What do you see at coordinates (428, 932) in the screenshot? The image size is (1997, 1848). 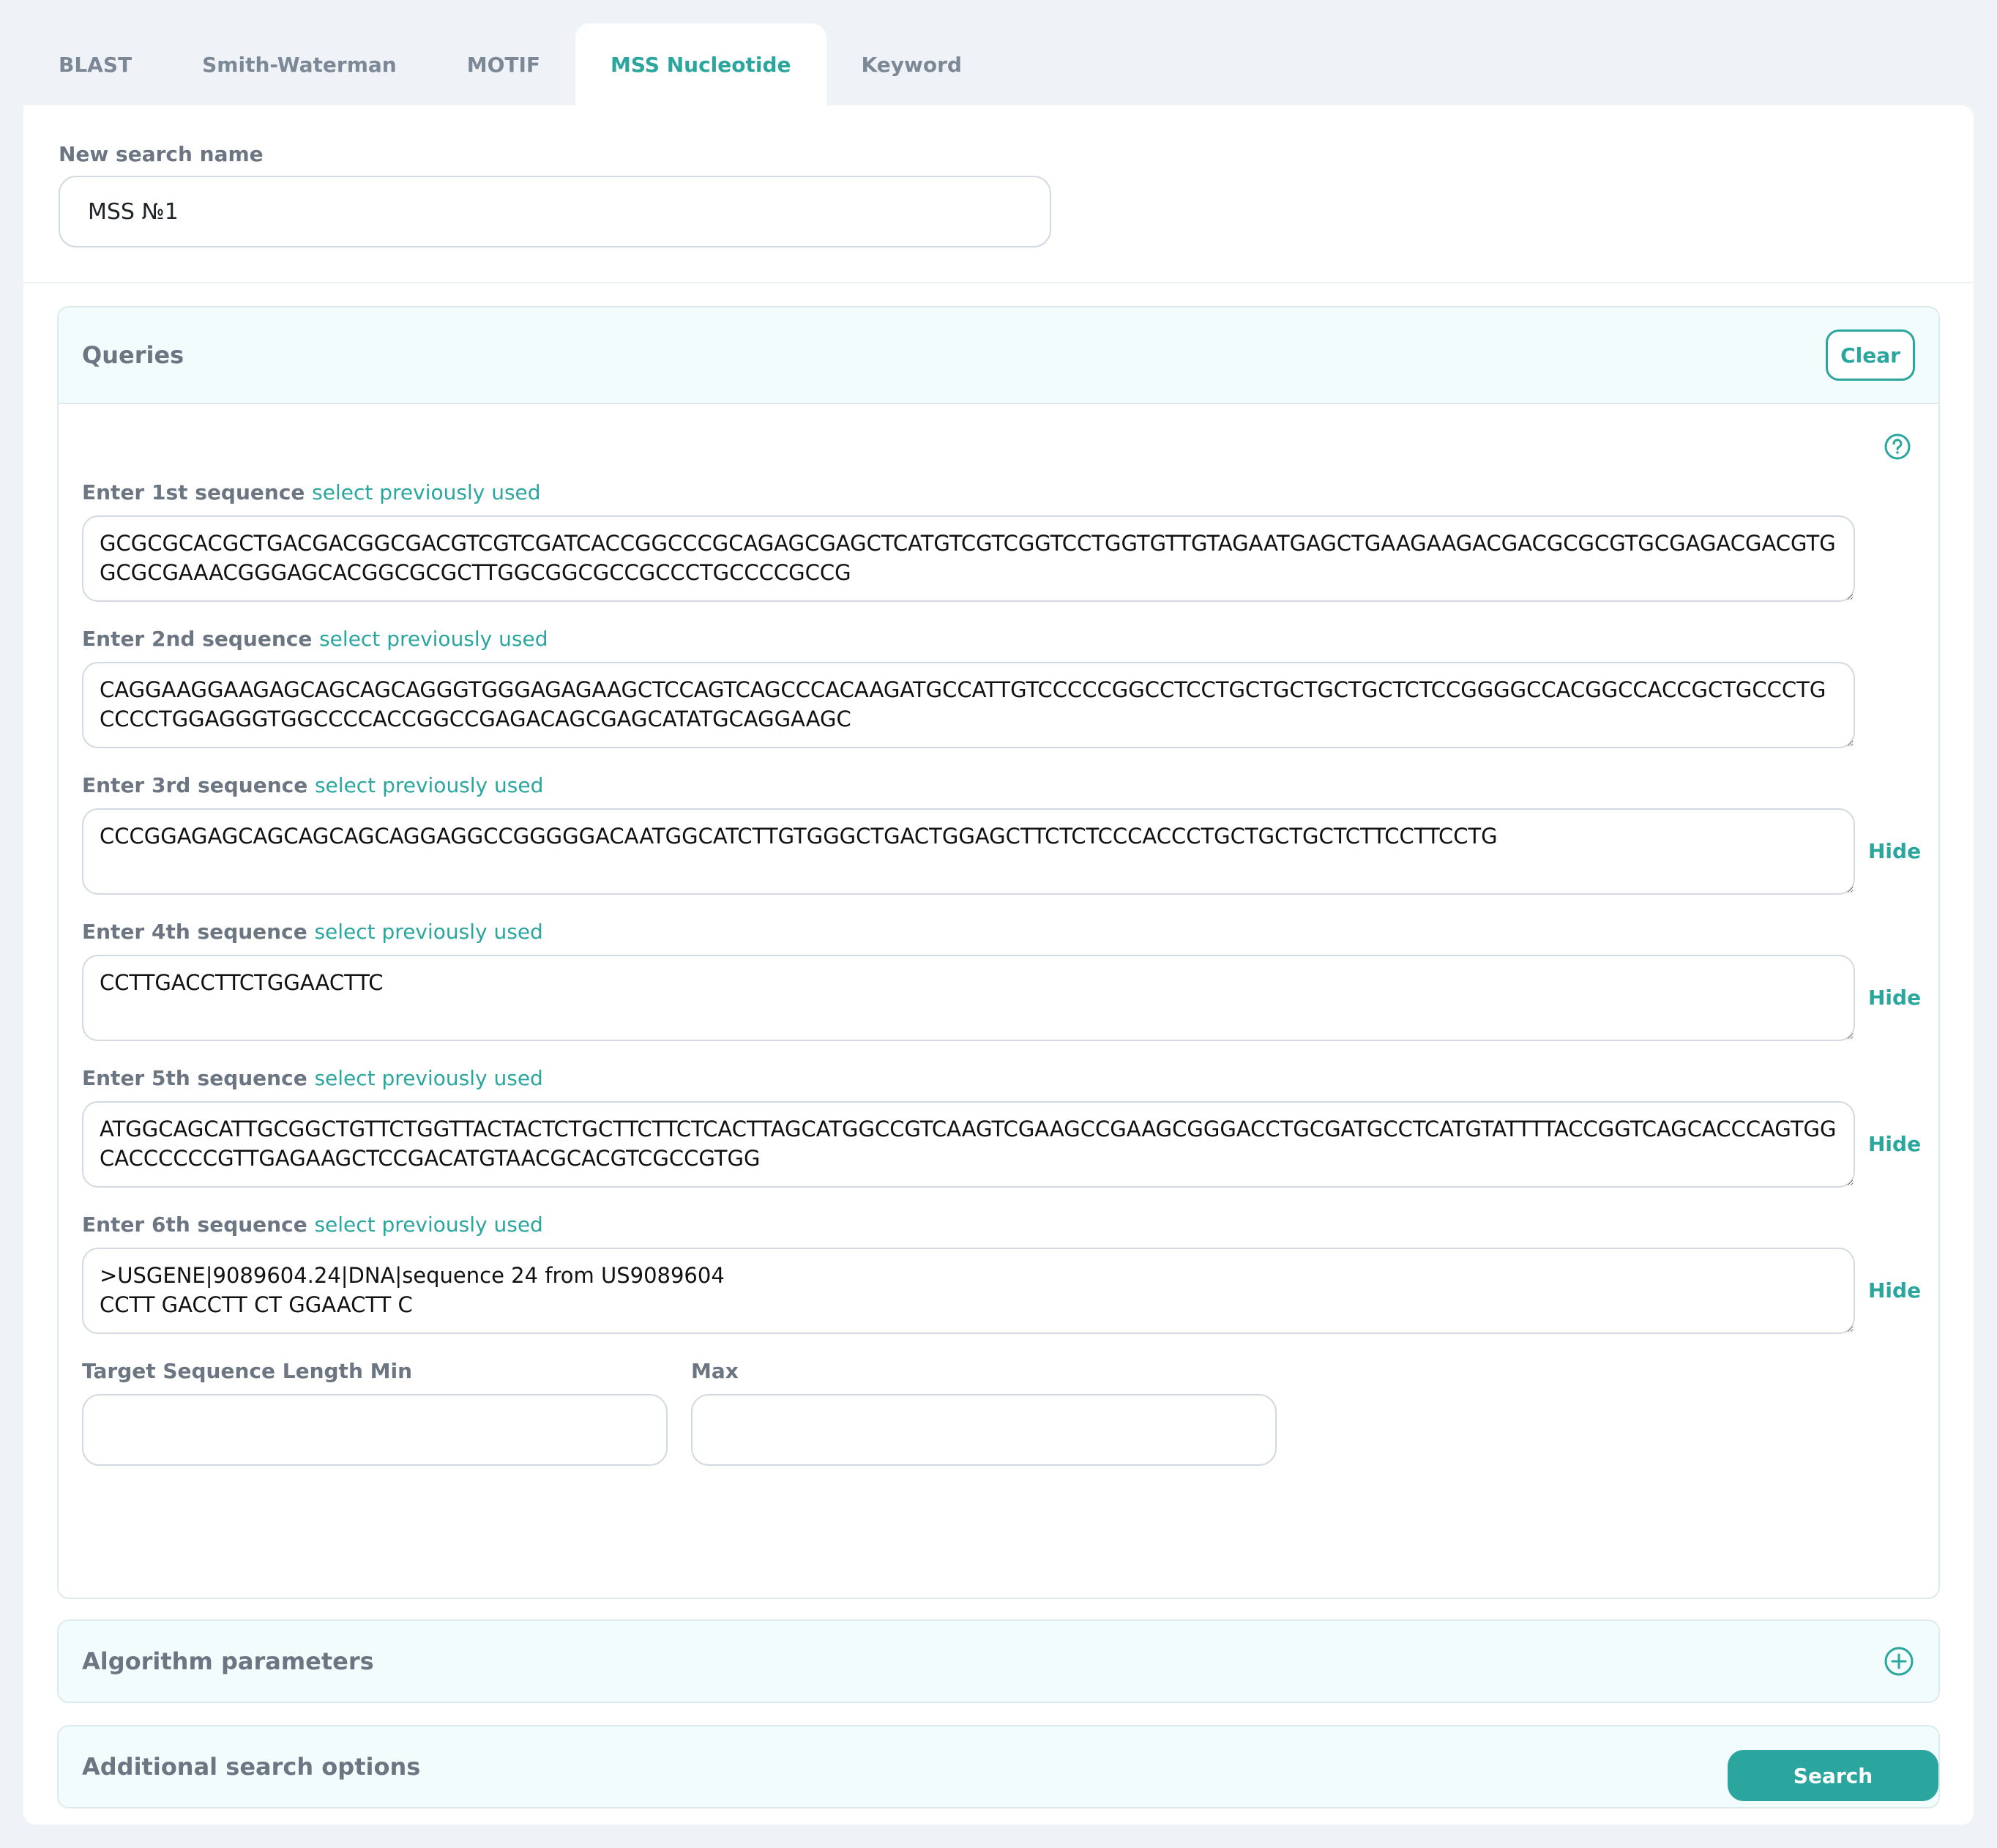 I see `select-previous-link-4: select previously used` at bounding box center [428, 932].